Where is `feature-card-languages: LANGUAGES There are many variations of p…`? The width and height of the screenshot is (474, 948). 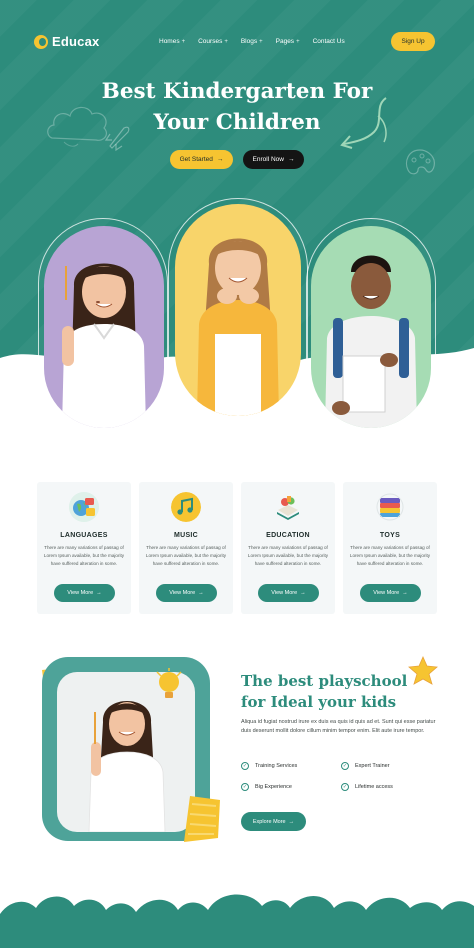
feature-card-languages: LANGUAGES There are many variations of p… is located at coordinates (84, 548).